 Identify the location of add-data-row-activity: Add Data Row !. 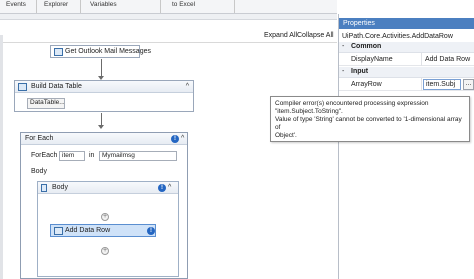
(103, 230).